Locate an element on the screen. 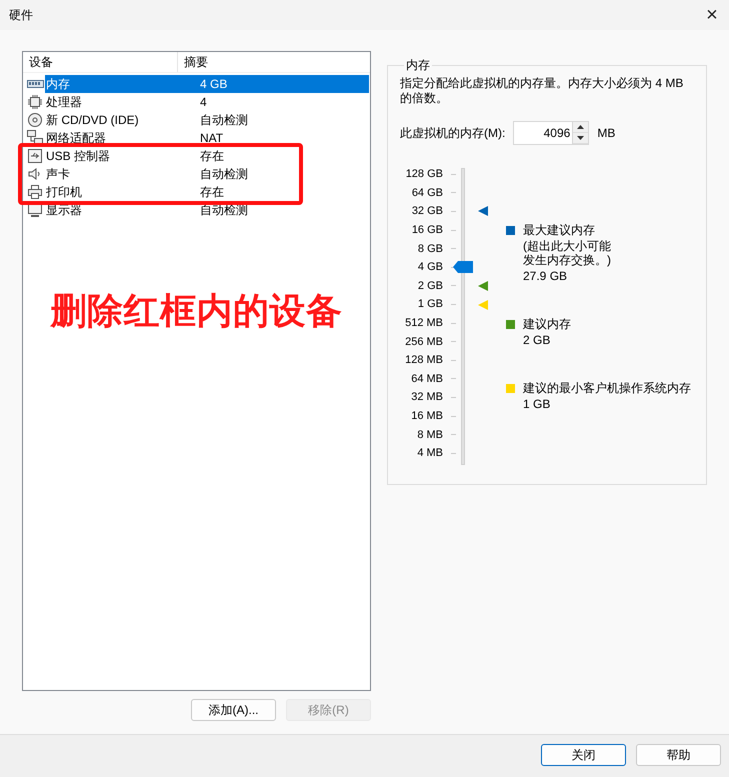 The height and width of the screenshot is (777, 729). window-title: 硬件 is located at coordinates (21, 15).